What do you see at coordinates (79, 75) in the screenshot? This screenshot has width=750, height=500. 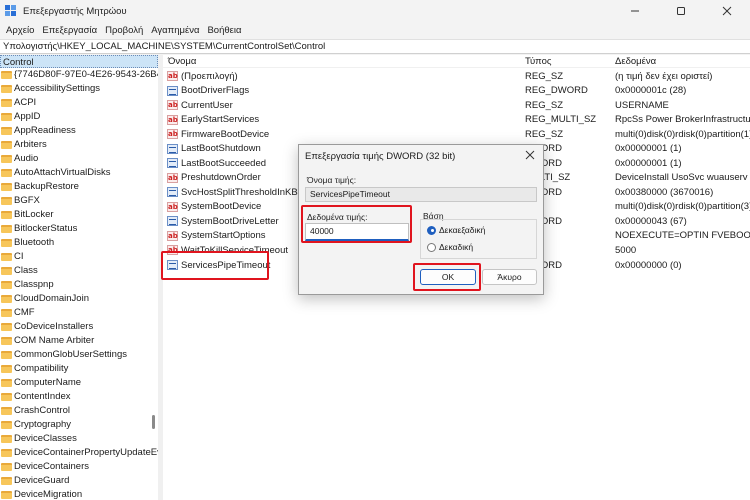 I see `tree-item: {7746D80F-97E0-4E26-9543-26B4` at bounding box center [79, 75].